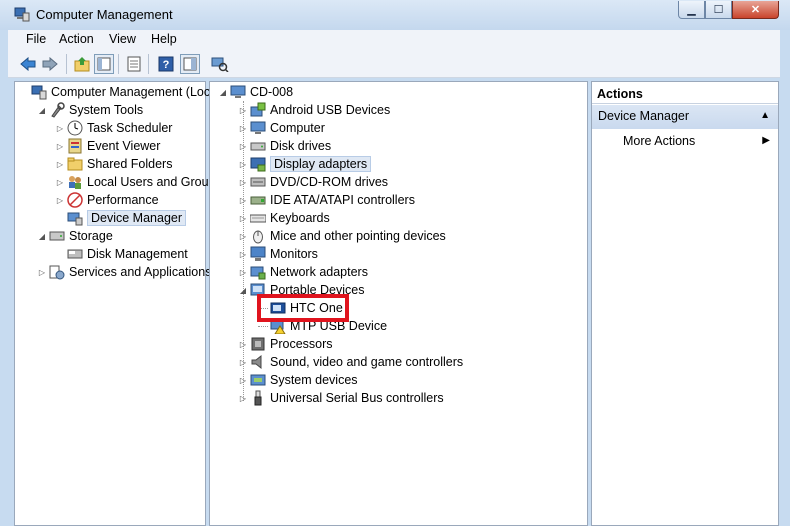 The image size is (790, 526). I want to click on maximize-button: ☐, so click(718, 10).